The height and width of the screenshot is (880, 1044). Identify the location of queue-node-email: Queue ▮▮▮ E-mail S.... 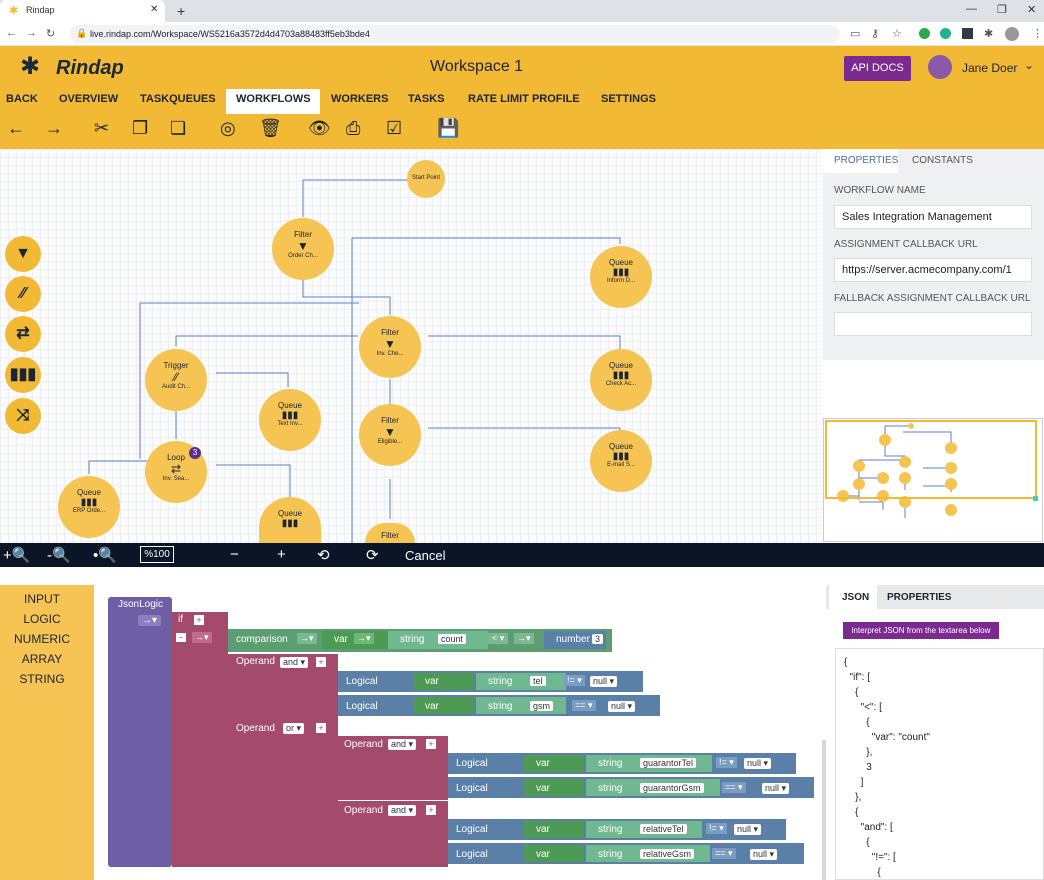
(621, 461).